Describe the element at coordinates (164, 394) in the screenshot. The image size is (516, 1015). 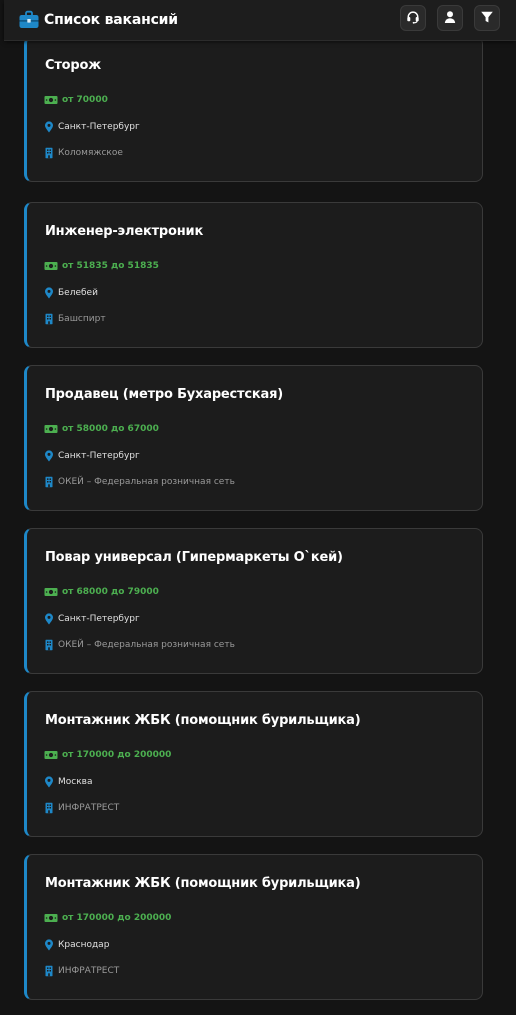
I see `vacancy-title: Продавец (метро Бухарестская)` at that location.